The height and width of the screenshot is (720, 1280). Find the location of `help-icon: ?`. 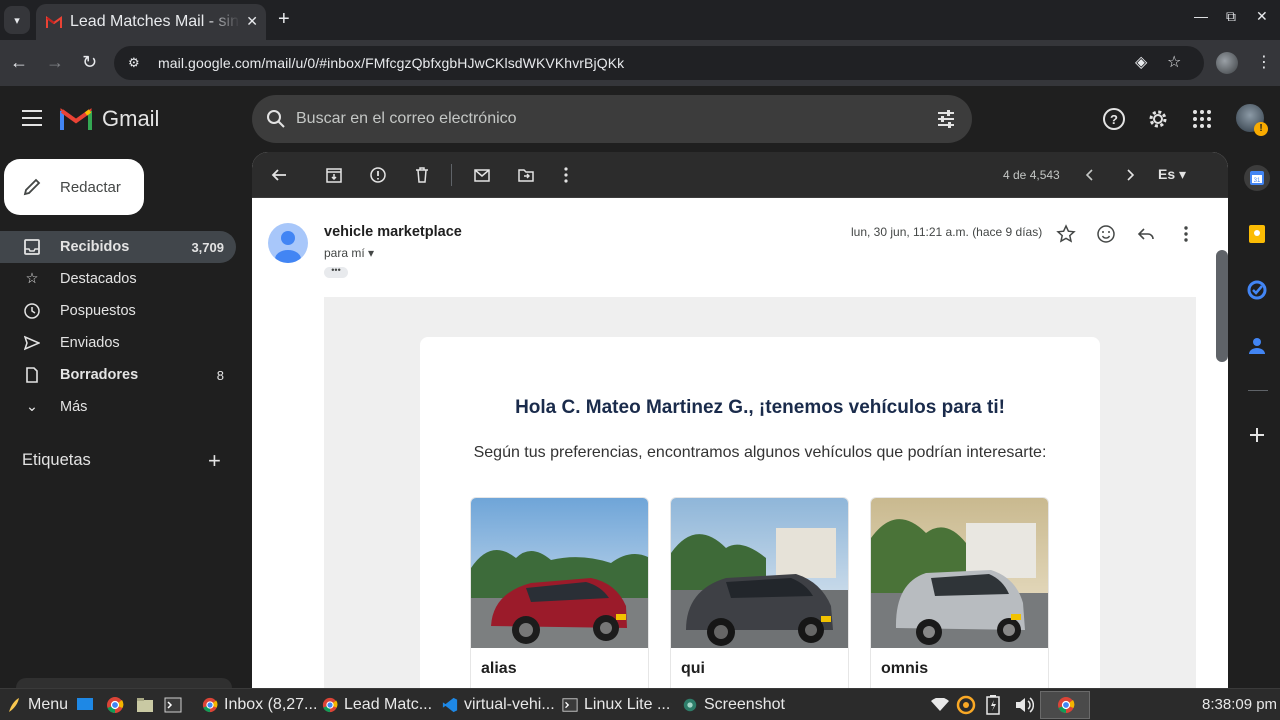

help-icon: ? is located at coordinates (1114, 119).